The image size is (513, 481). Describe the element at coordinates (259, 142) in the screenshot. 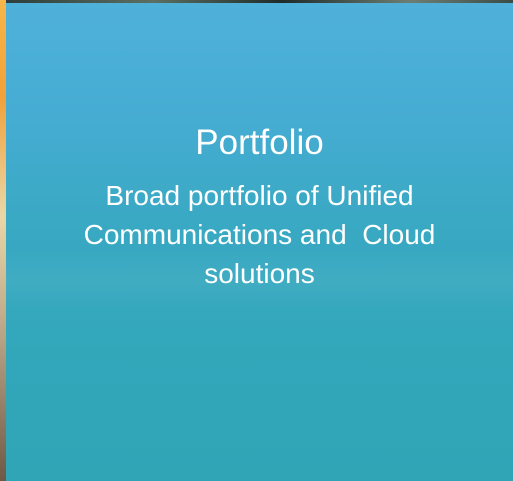

I see `card-title: Portfolio` at that location.